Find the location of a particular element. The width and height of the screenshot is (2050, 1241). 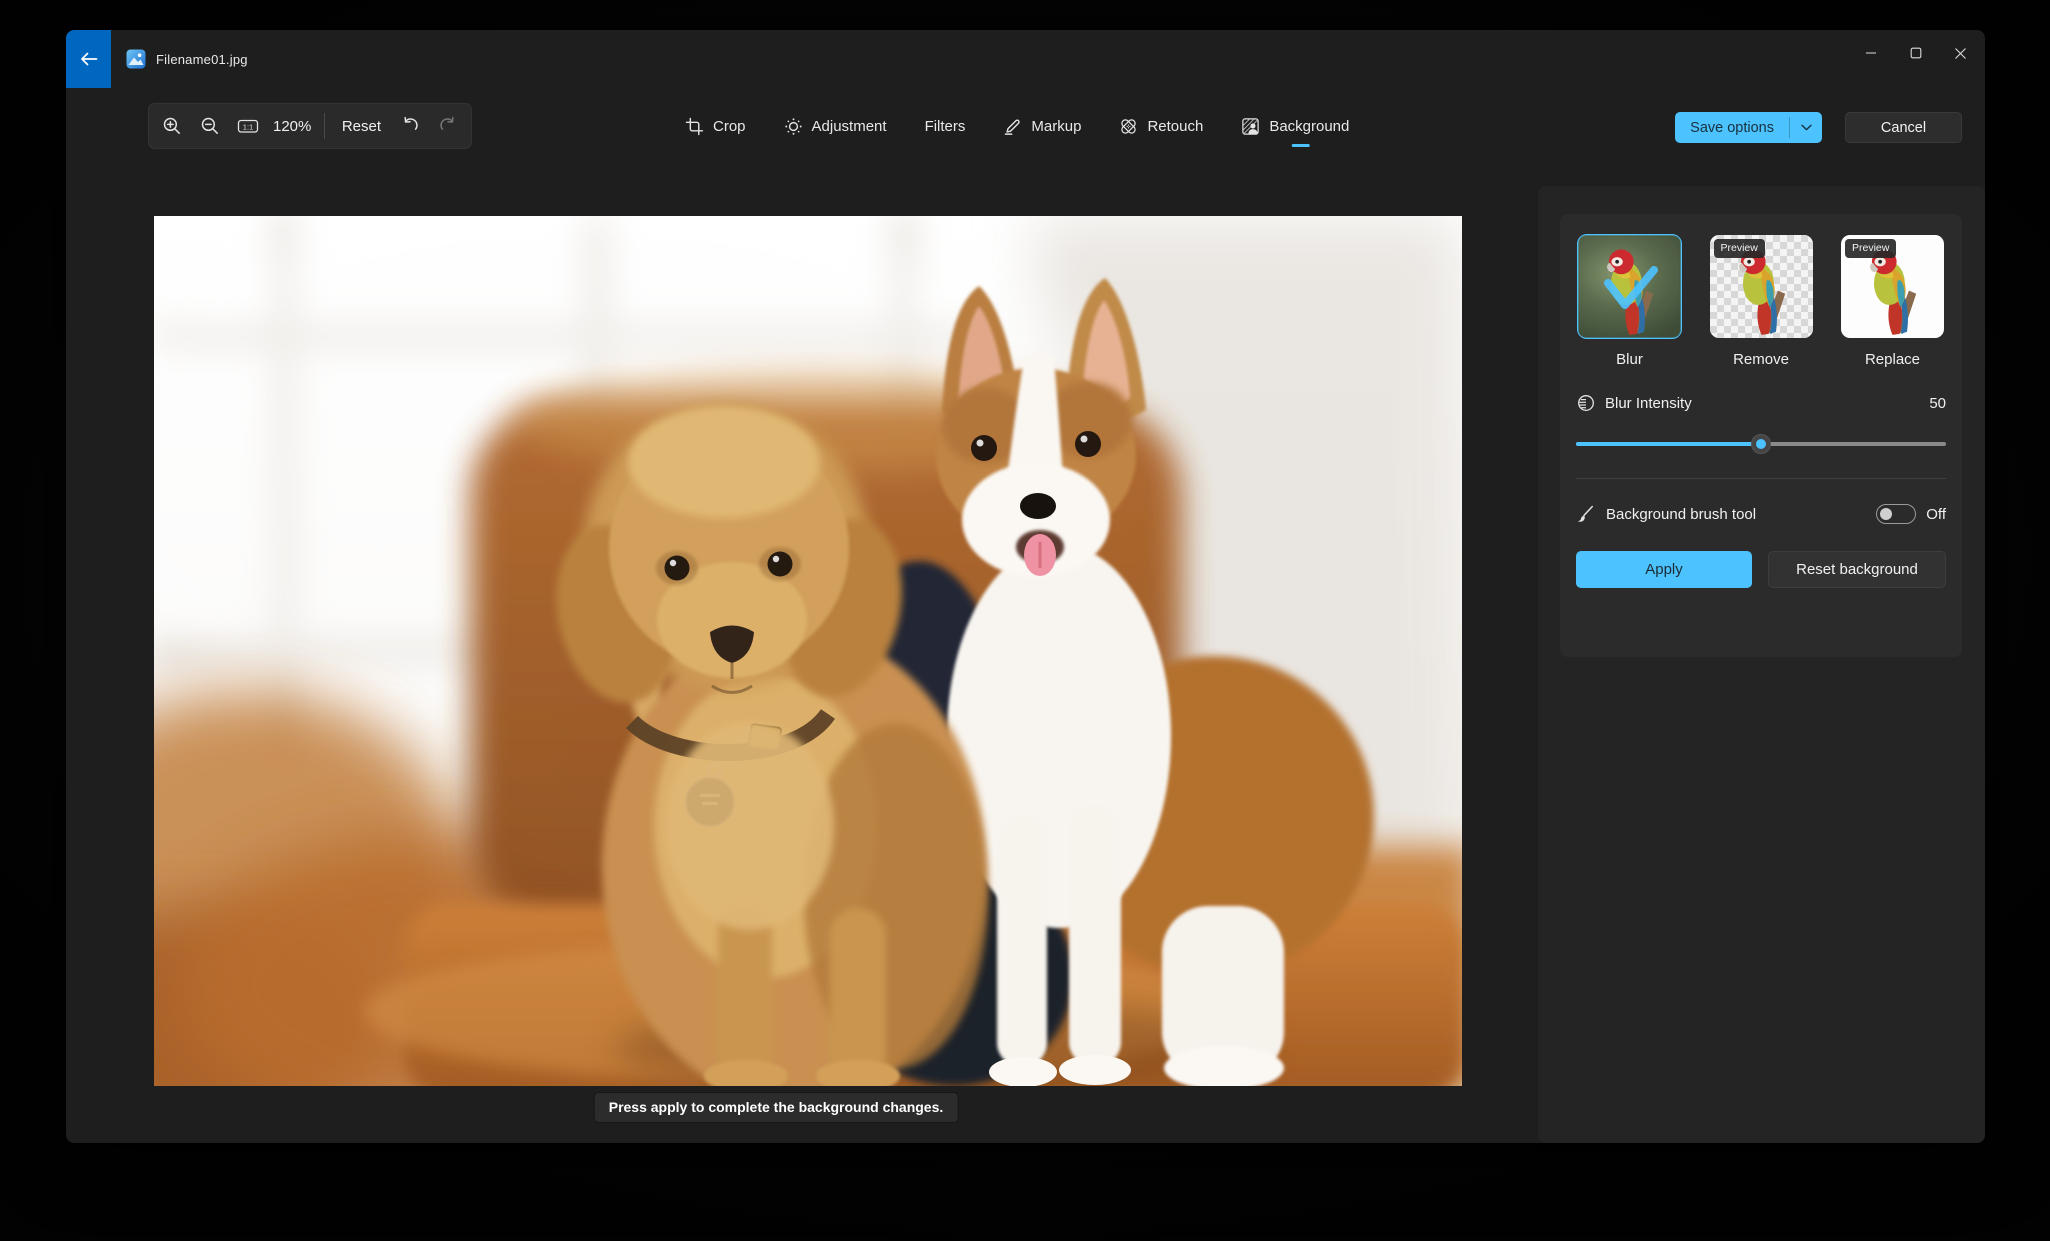

blur-intensity-slider is located at coordinates (1761, 444).